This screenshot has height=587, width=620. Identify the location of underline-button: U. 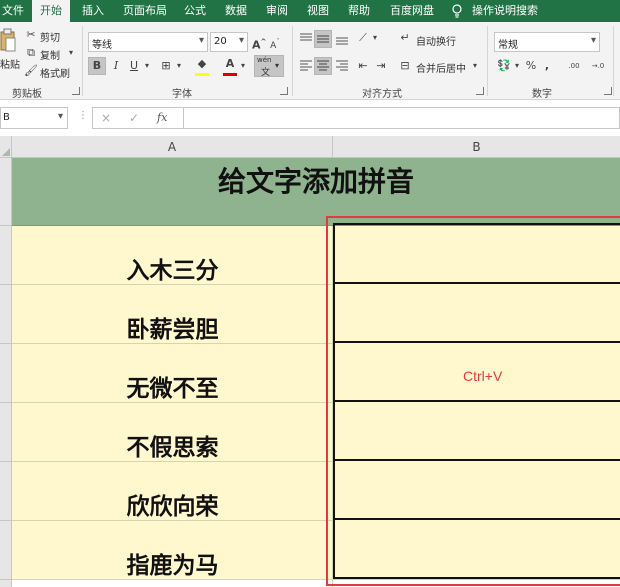
(134, 66).